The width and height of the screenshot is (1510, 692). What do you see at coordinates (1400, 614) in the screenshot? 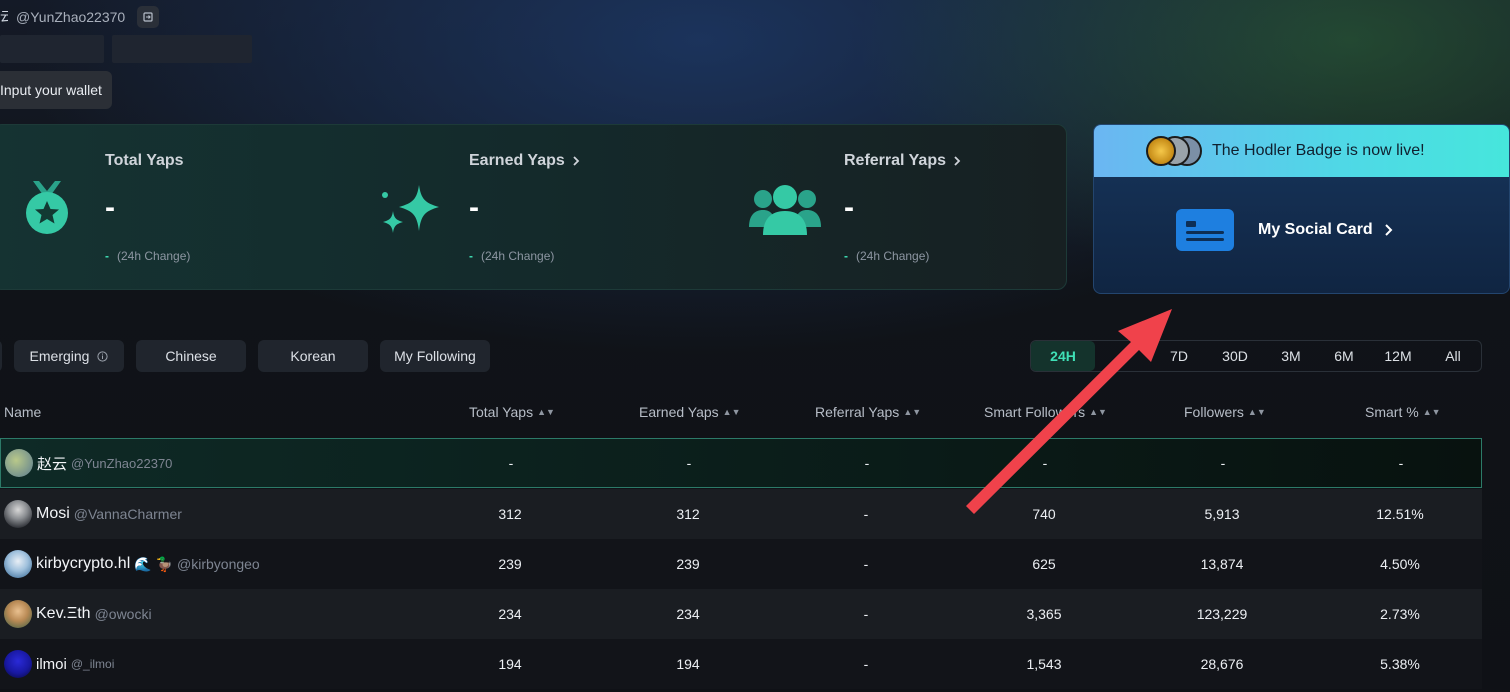
I see `cell-smart-pct: 2.73%` at bounding box center [1400, 614].